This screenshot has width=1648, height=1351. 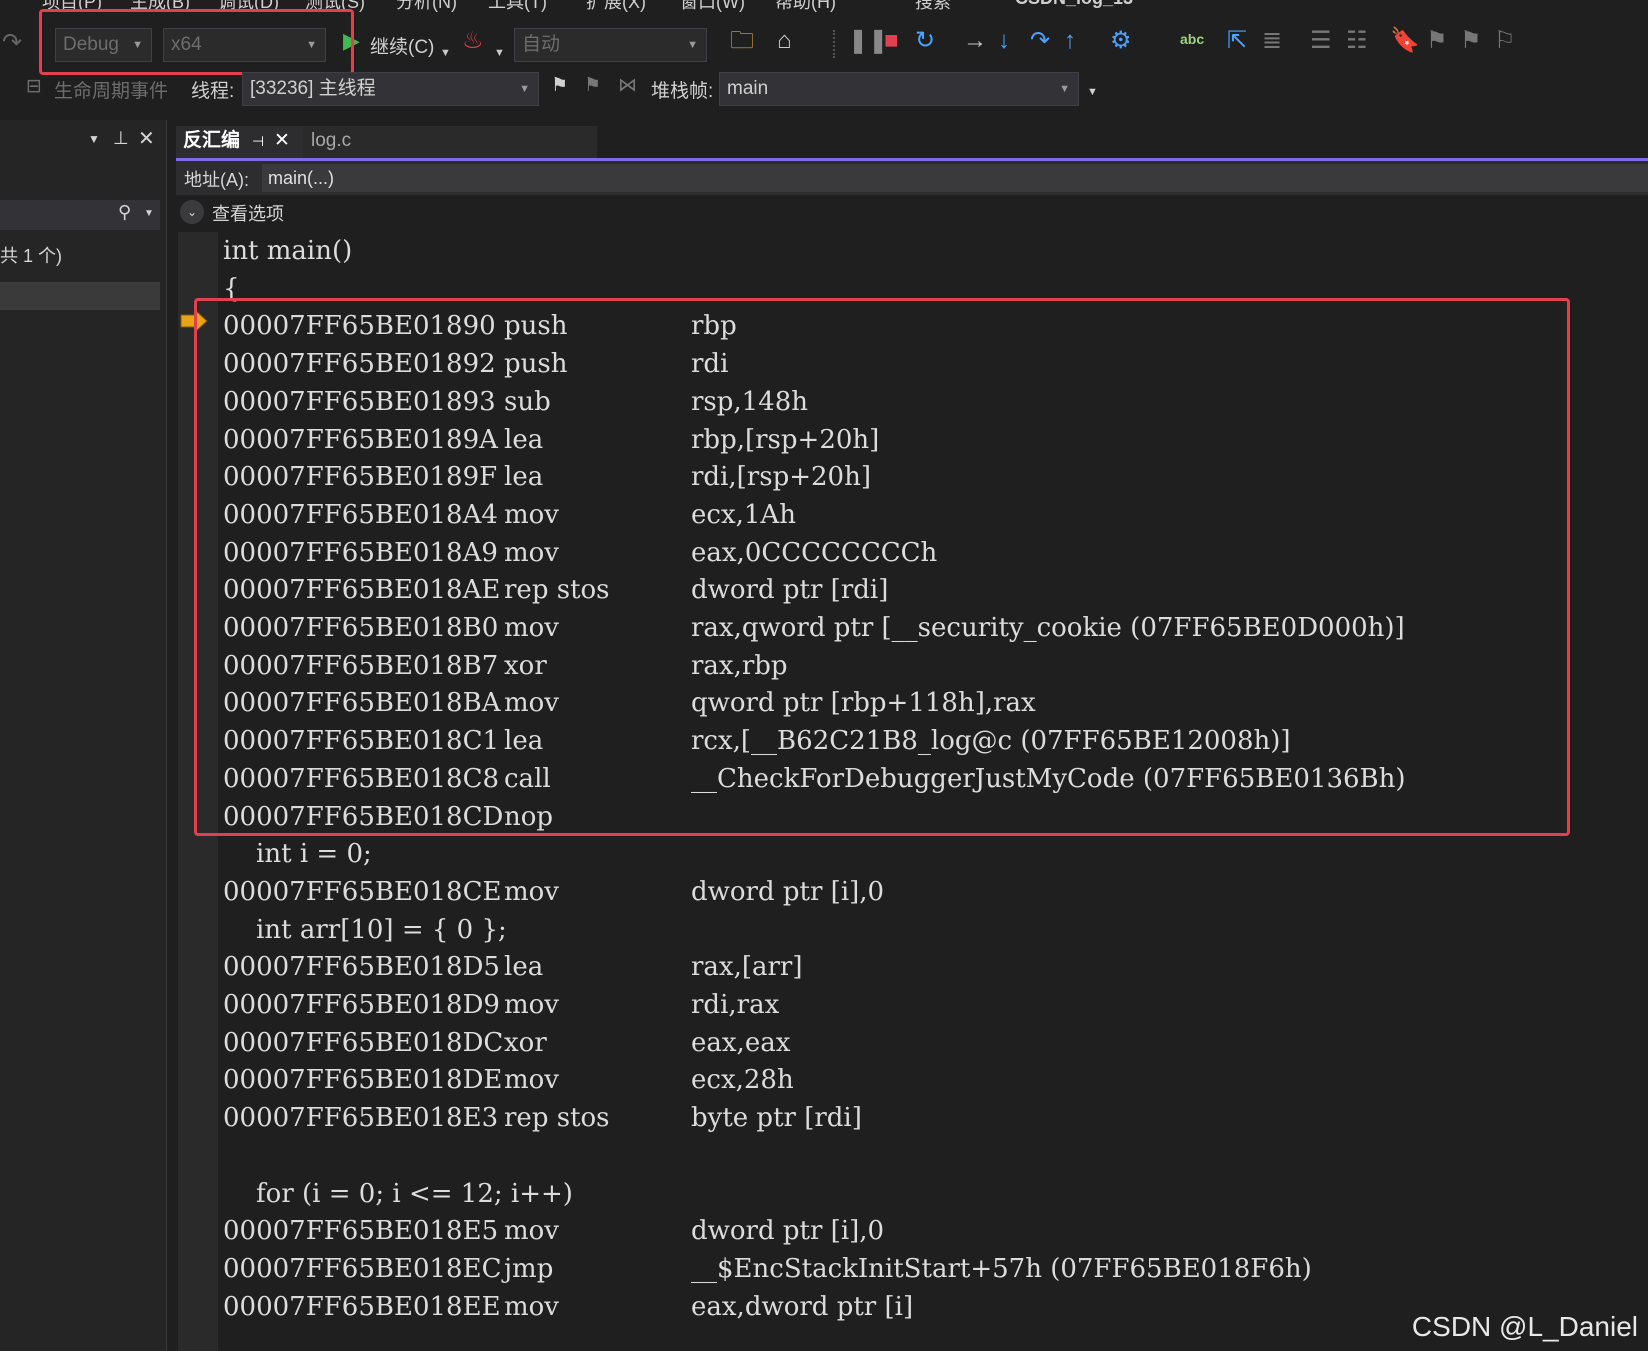 What do you see at coordinates (1070, 41) in the screenshot?
I see `step-out-icon: ↑` at bounding box center [1070, 41].